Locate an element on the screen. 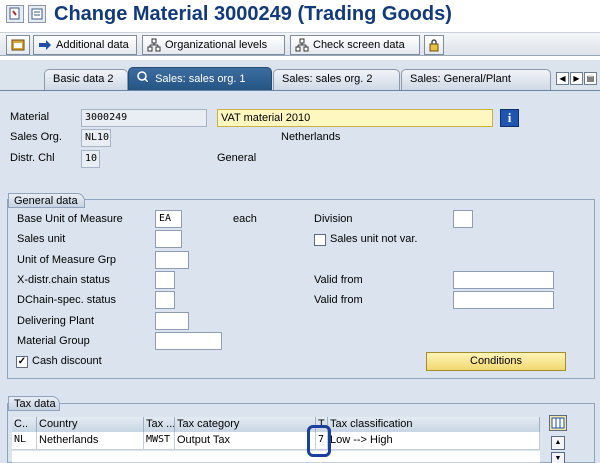  tab-label: Sales: sales org. 2 is located at coordinates (327, 79).